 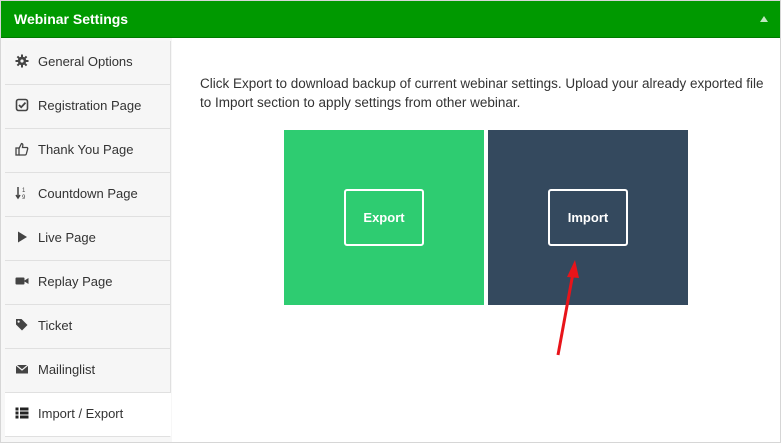 I want to click on sidebar-item-label: Mailinglist, so click(x=67, y=369).